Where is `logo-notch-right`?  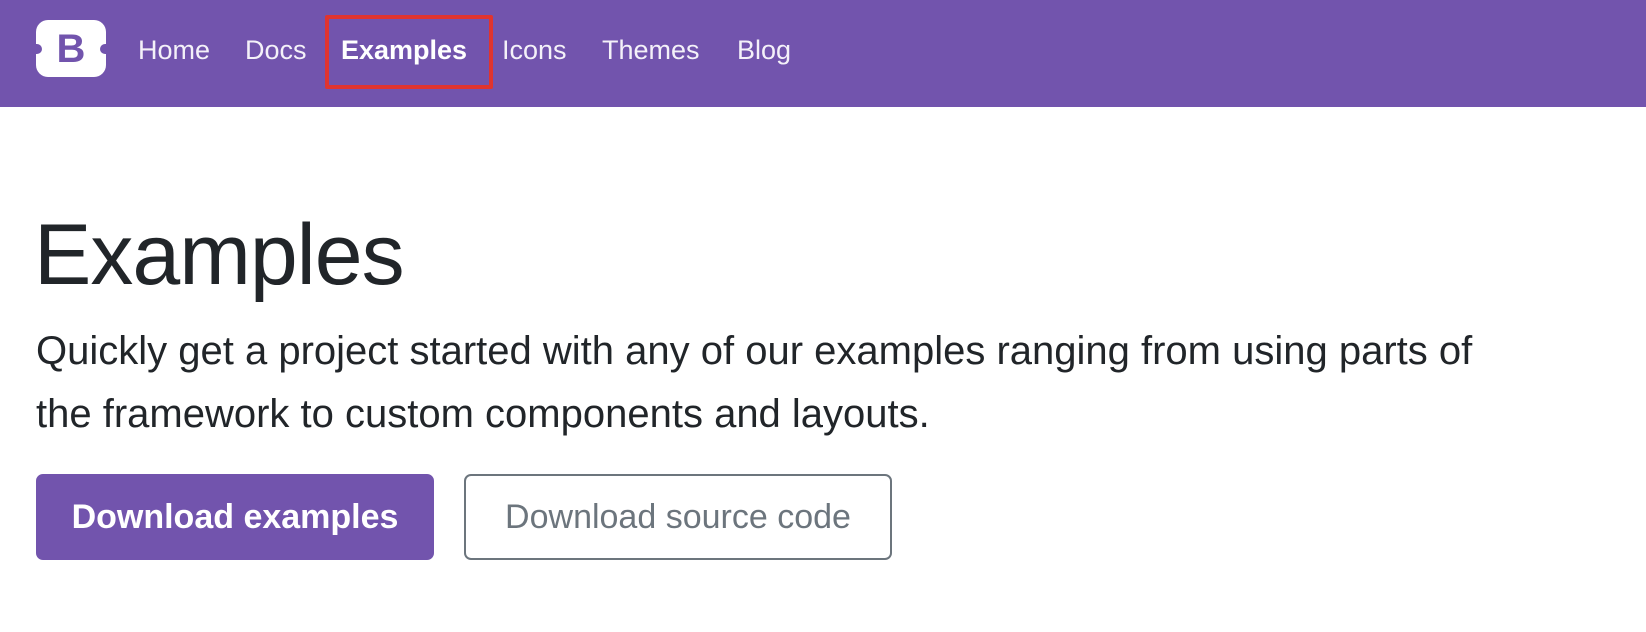 logo-notch-right is located at coordinates (104, 49).